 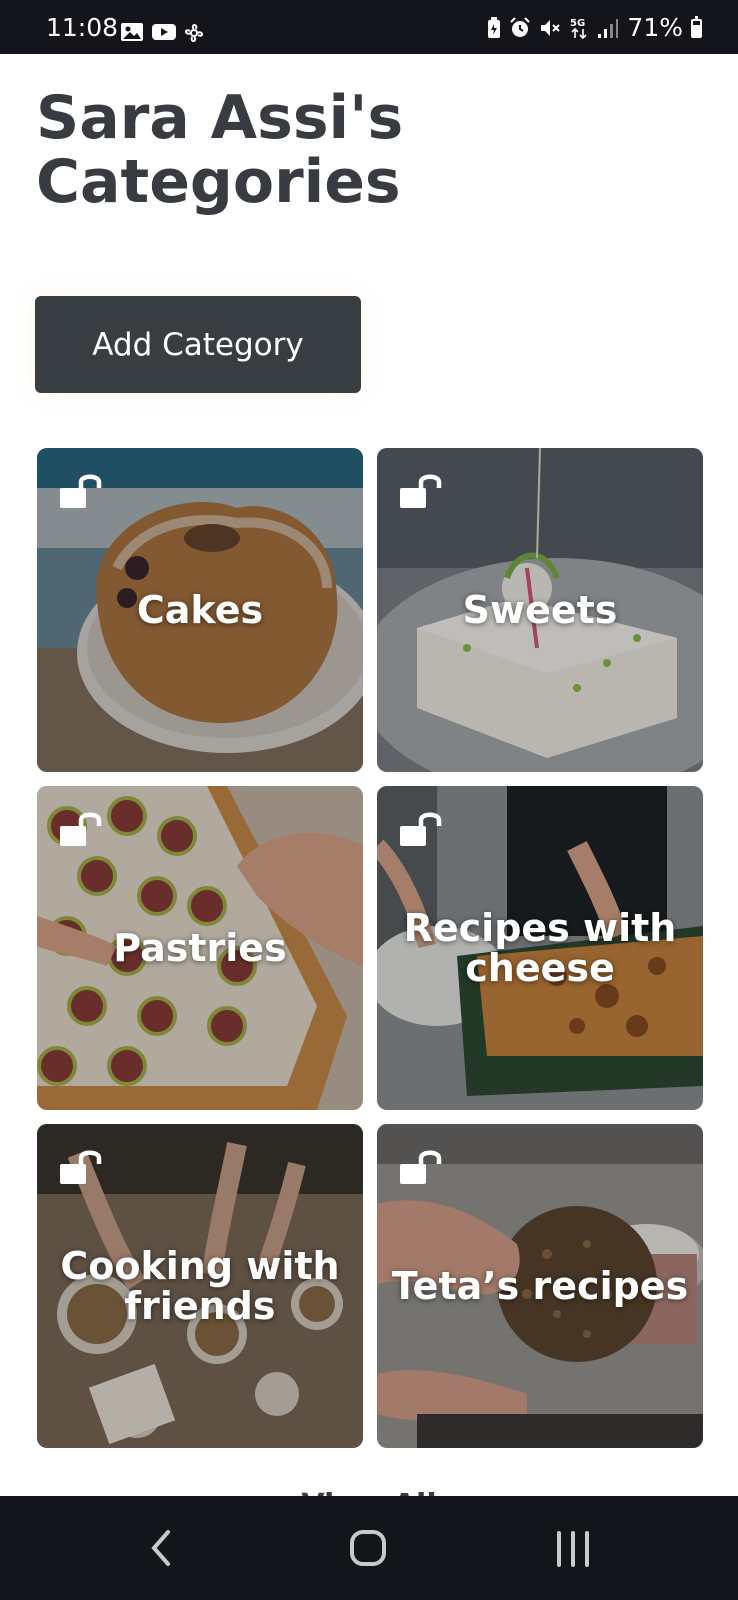 I want to click on category-label: Recipes with cheese, so click(x=540, y=948).